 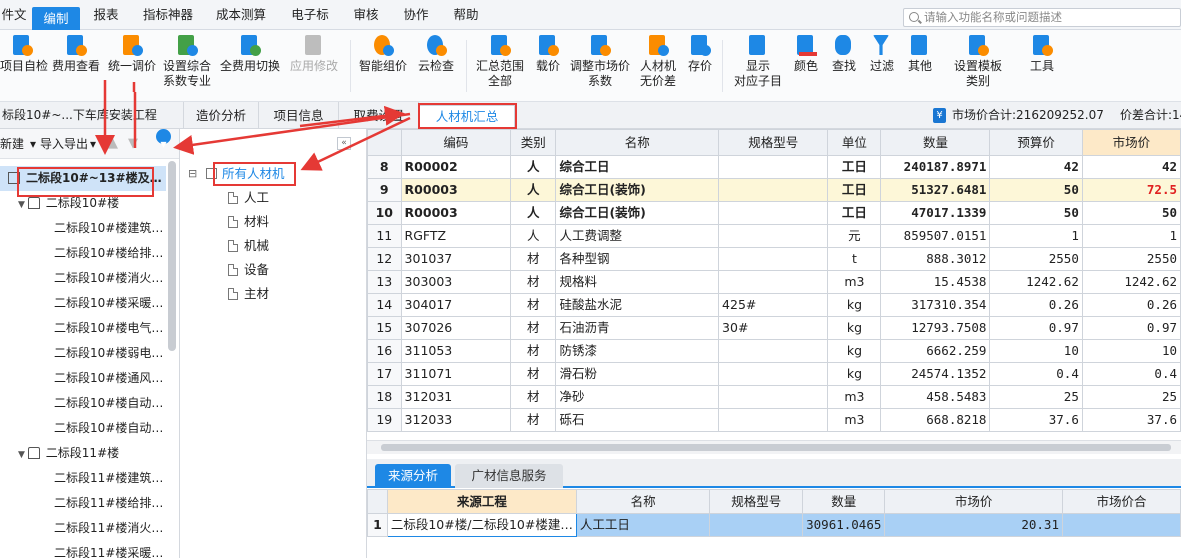 I want to click on cell-unit: t, so click(x=854, y=259).